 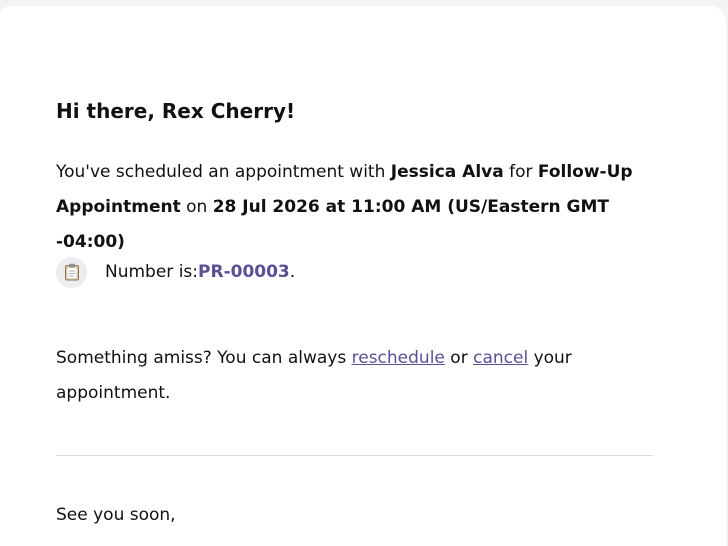 What do you see at coordinates (292, 272) in the screenshot?
I see `number-suffix: .` at bounding box center [292, 272].